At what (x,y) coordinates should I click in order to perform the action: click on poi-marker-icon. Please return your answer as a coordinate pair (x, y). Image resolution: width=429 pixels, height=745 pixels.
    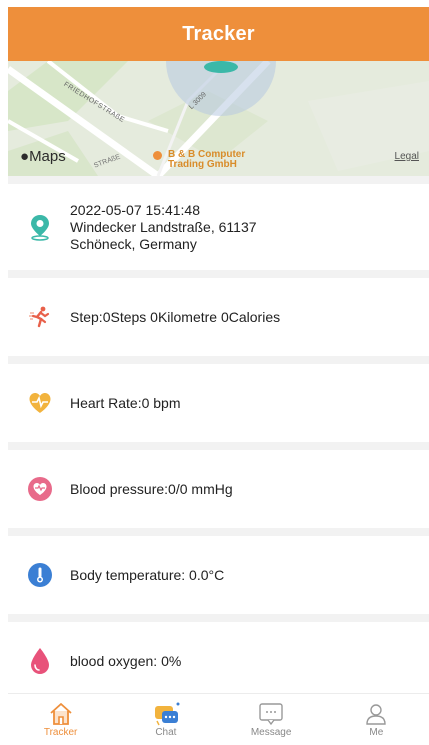
    Looking at the image, I should click on (157, 155).